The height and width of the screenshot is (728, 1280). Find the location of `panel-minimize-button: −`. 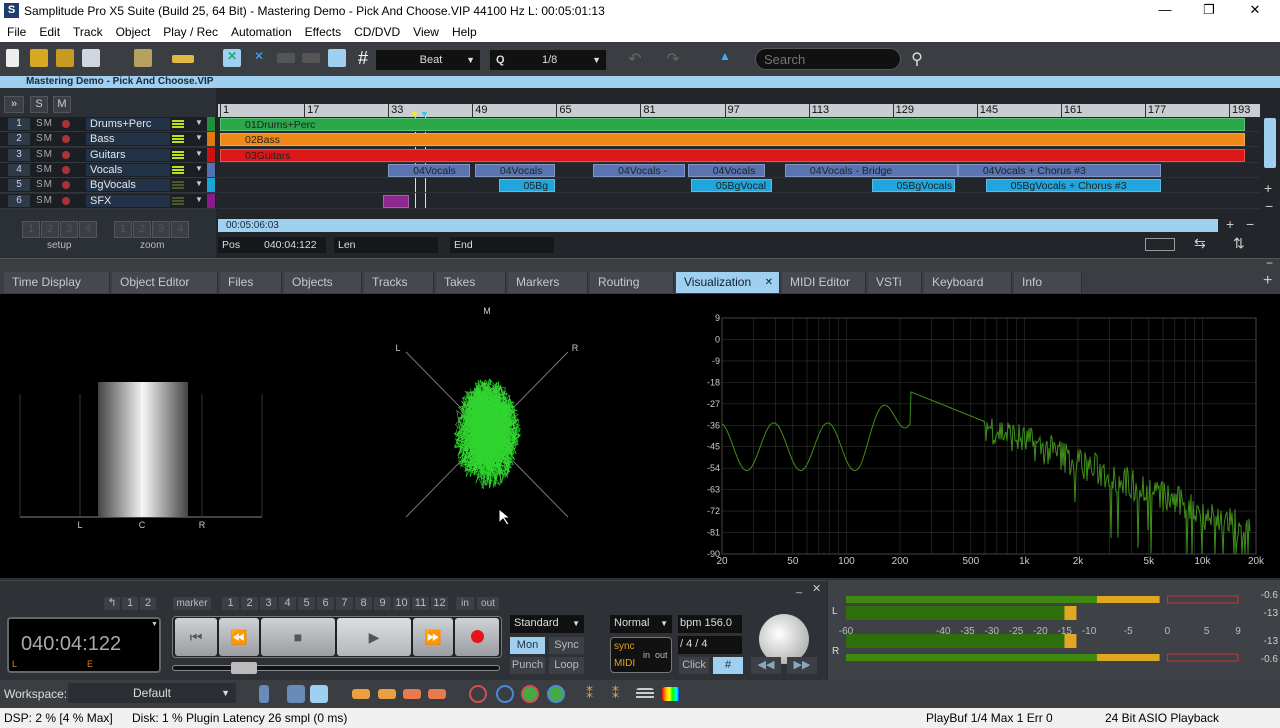

panel-minimize-button: − is located at coordinates (1269, 263).